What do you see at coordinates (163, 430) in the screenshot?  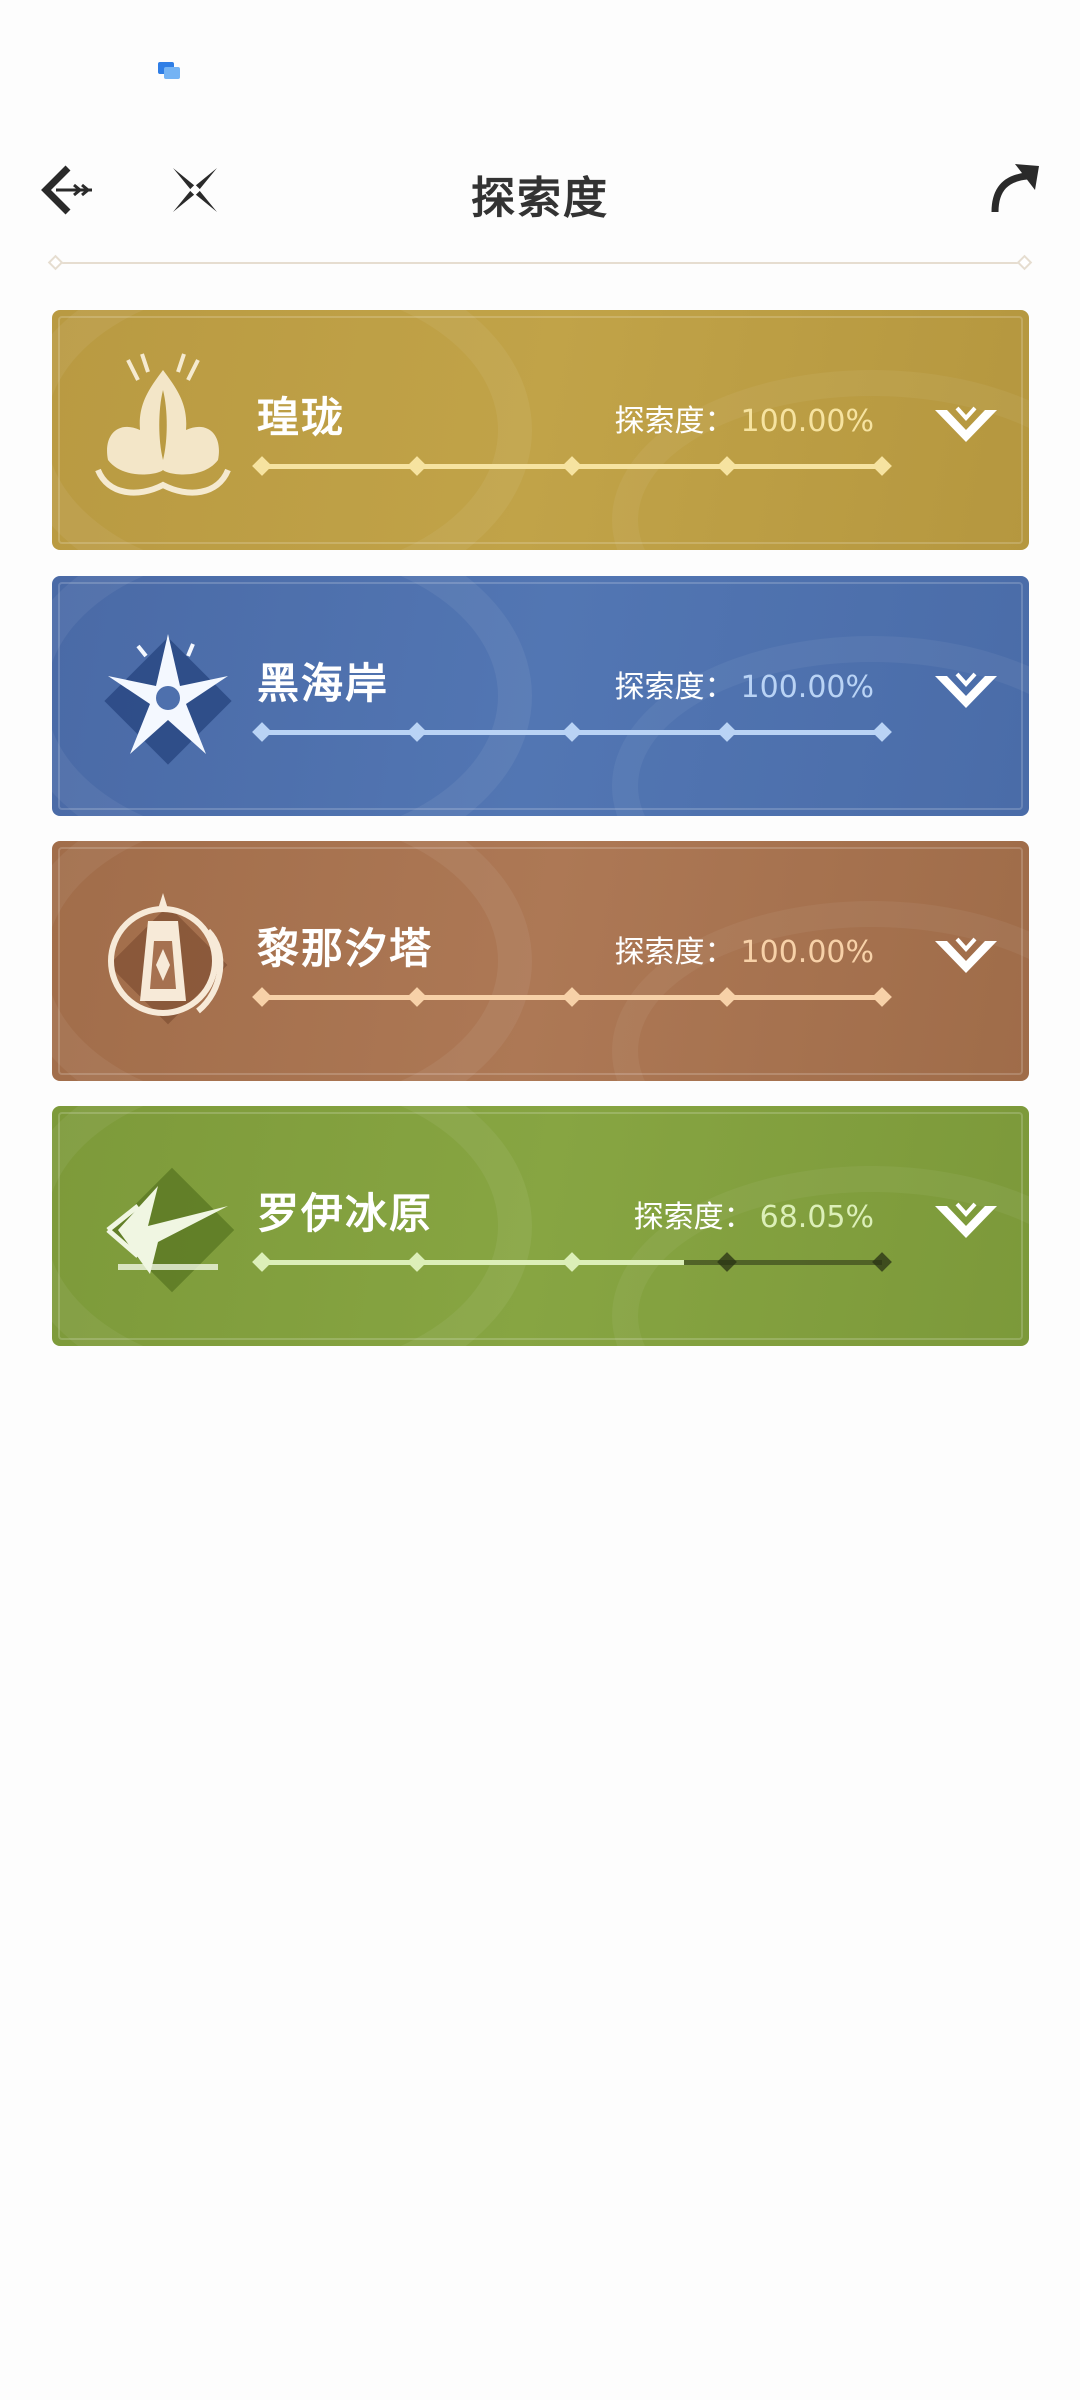 I see `dragon-emblem-icon` at bounding box center [163, 430].